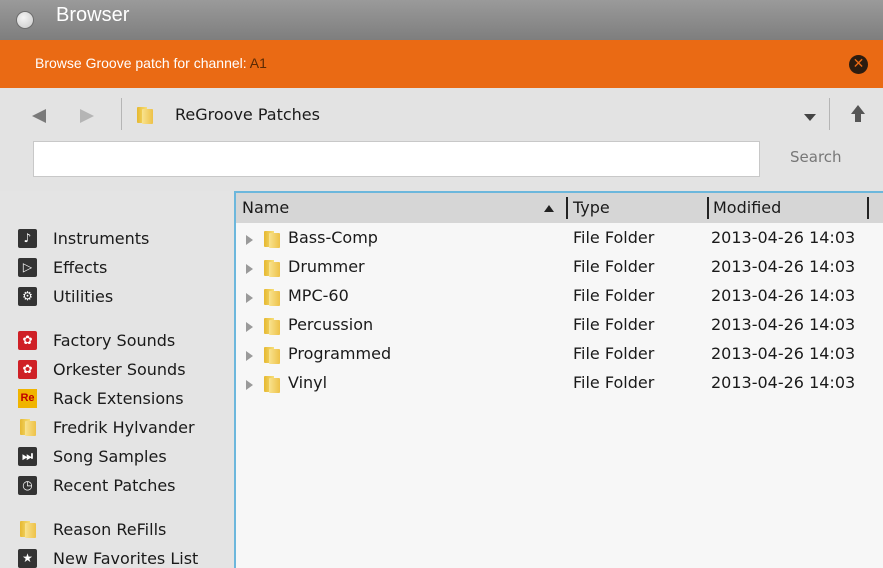 Image resolution: width=883 pixels, height=568 pixels. Describe the element at coordinates (80, 267) in the screenshot. I see `sidebar-item-label: Effects` at that location.